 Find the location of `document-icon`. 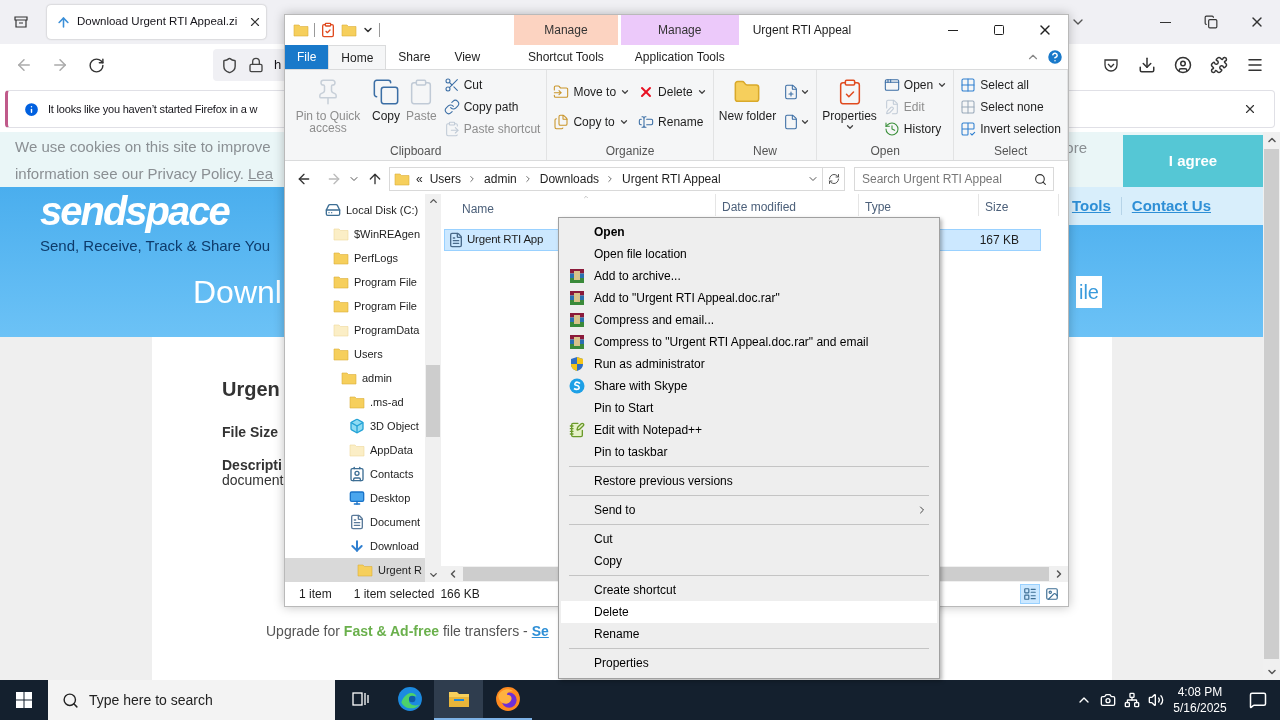

document-icon is located at coordinates (456, 240).